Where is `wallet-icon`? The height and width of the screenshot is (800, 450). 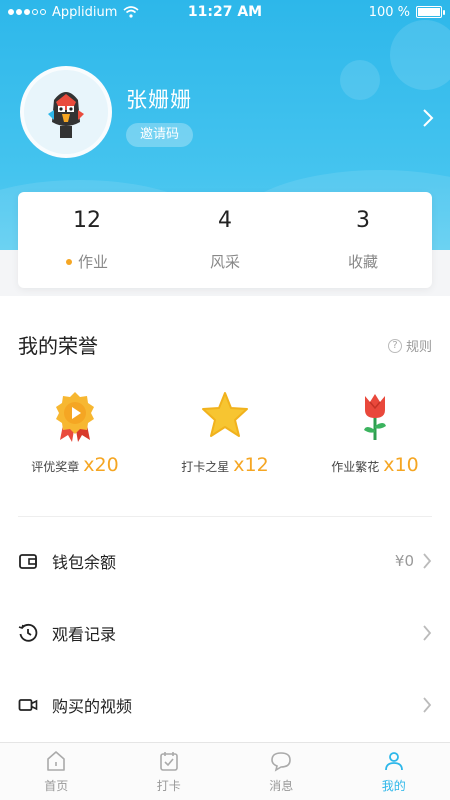 wallet-icon is located at coordinates (28, 561).